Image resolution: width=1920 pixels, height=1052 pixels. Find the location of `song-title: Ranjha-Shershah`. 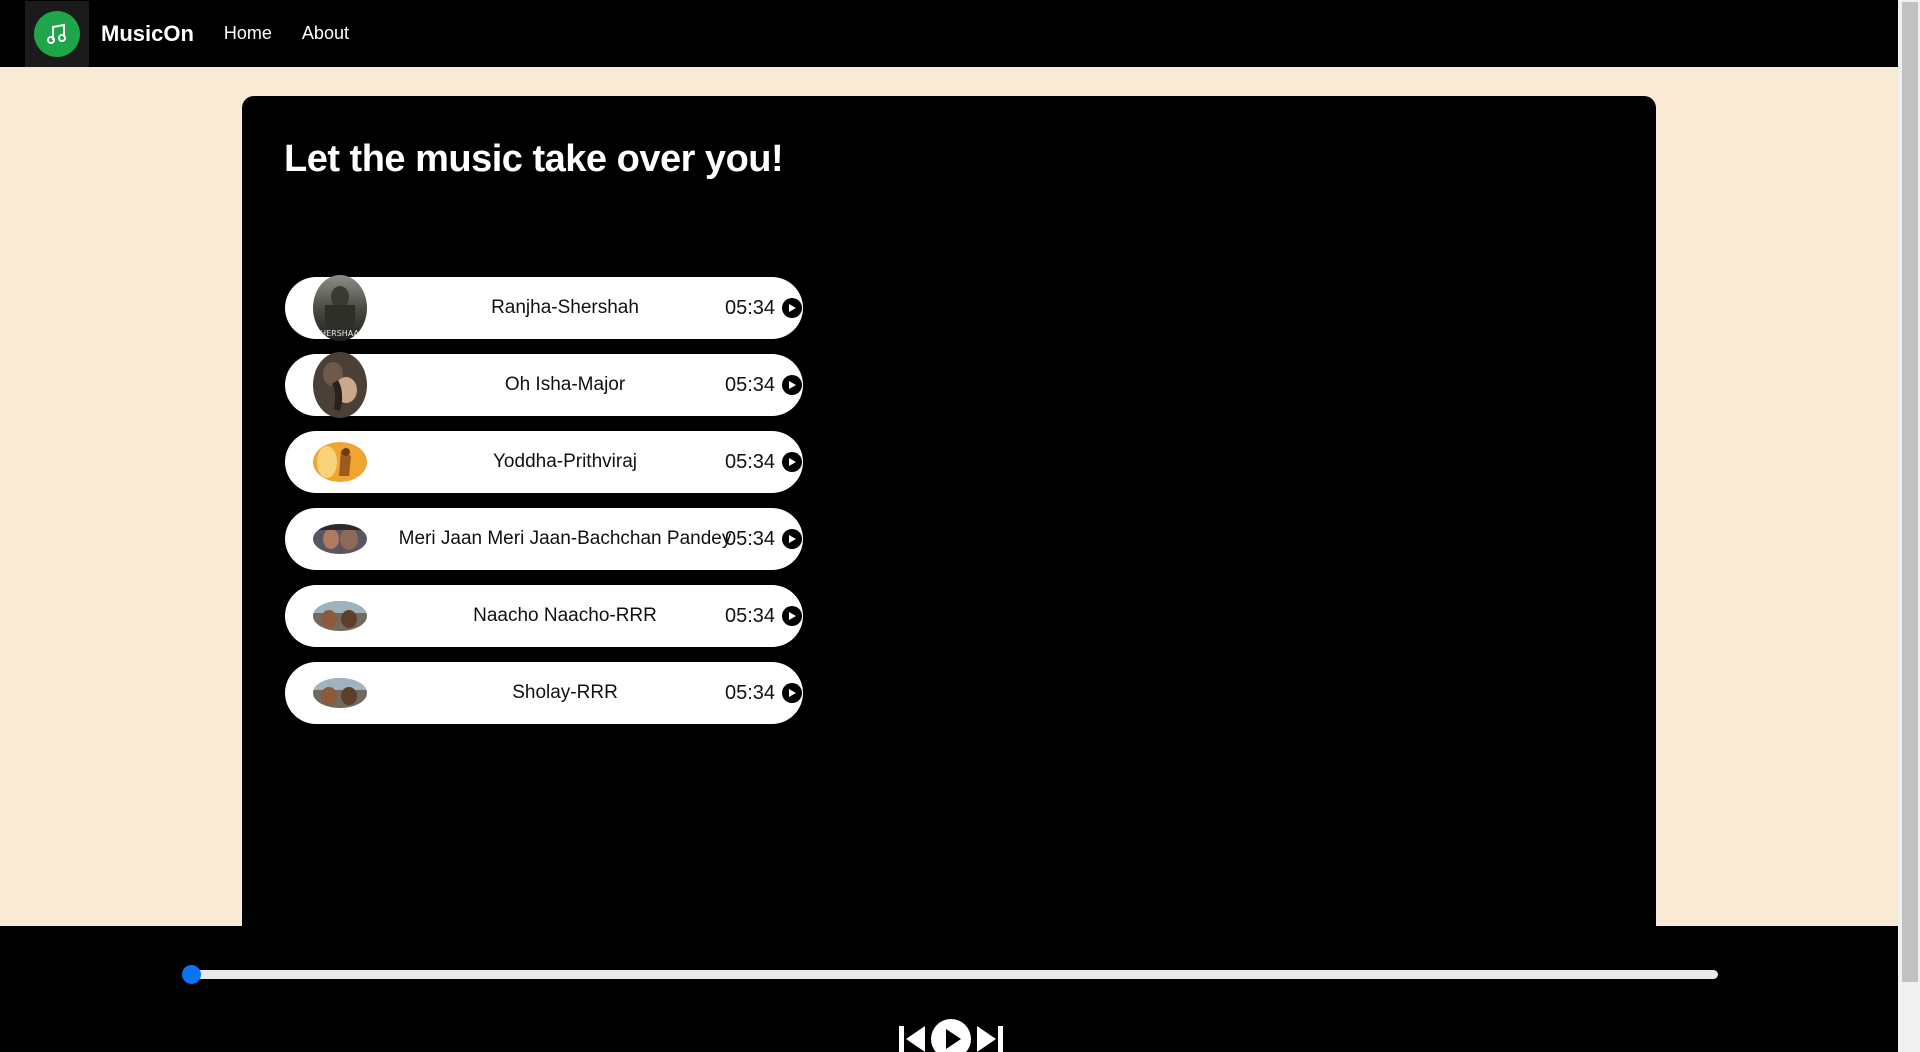

song-title: Ranjha-Shershah is located at coordinates (565, 307).